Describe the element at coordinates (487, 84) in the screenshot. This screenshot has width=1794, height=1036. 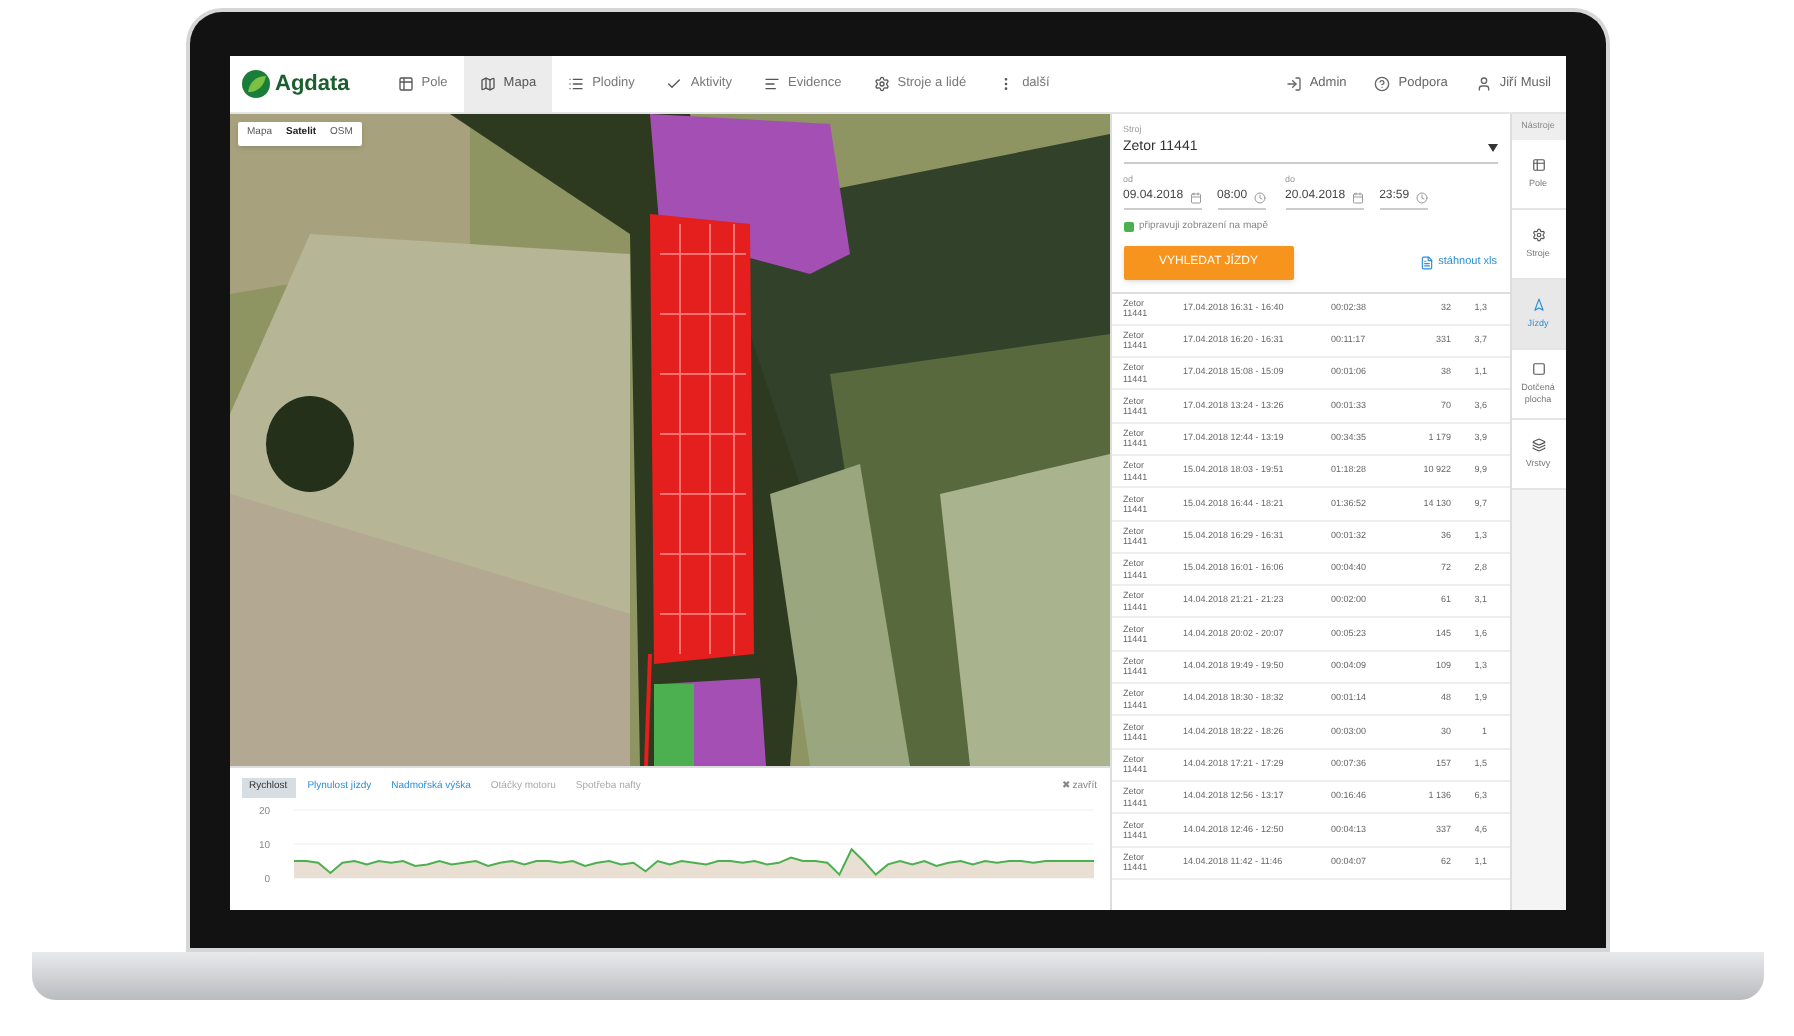
I see `map-icon` at that location.